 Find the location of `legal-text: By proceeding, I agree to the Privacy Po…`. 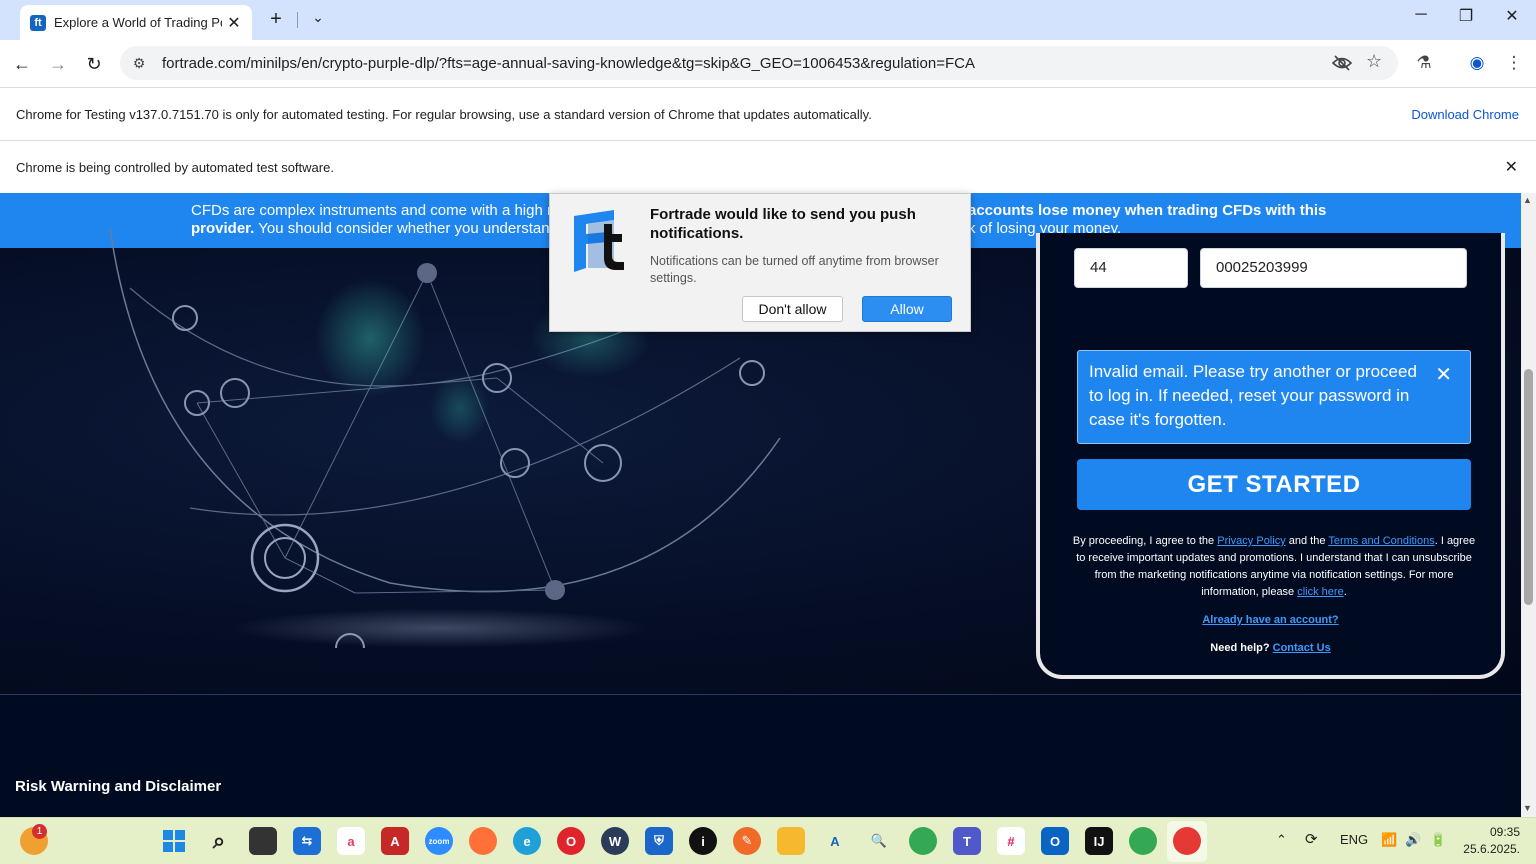

legal-text: By proceeding, I agree to the Privacy Po… is located at coordinates (1274, 566).